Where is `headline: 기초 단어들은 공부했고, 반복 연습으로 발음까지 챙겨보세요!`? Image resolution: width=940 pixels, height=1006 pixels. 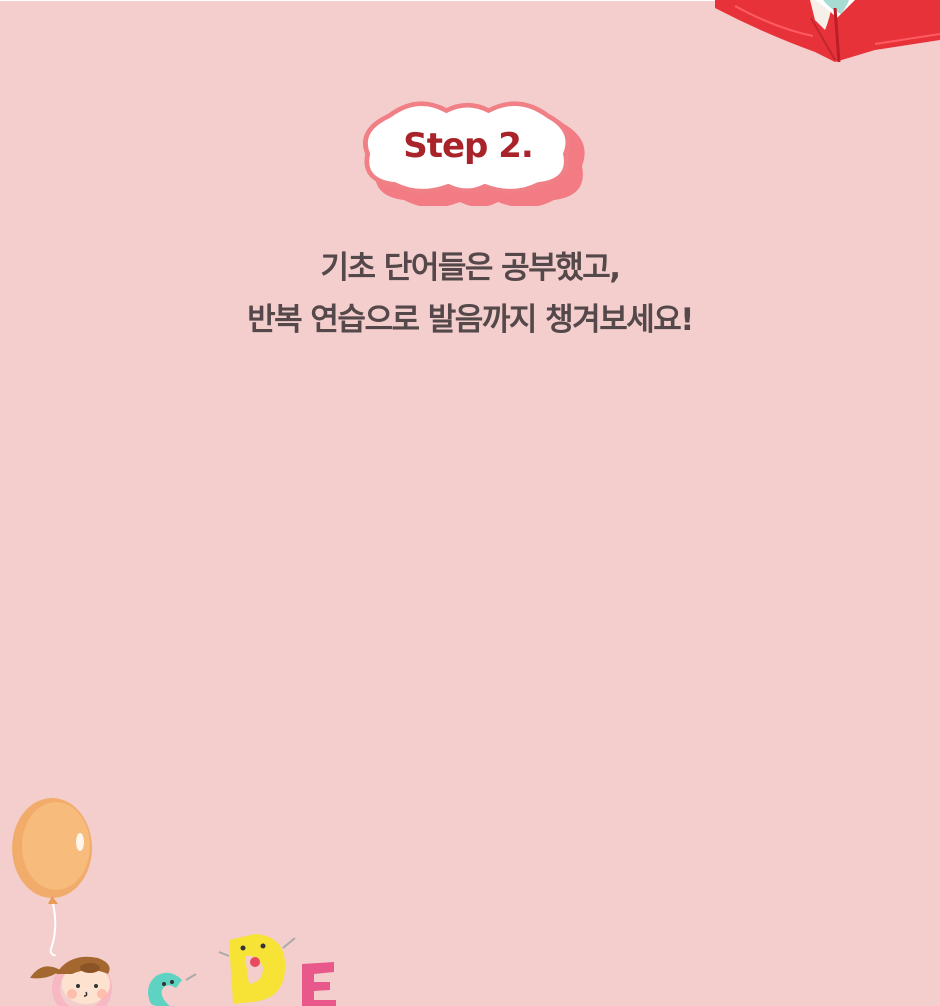
headline: 기초 단어들은 공부했고, 반복 연습으로 발음까지 챙겨보세요! is located at coordinates (470, 294).